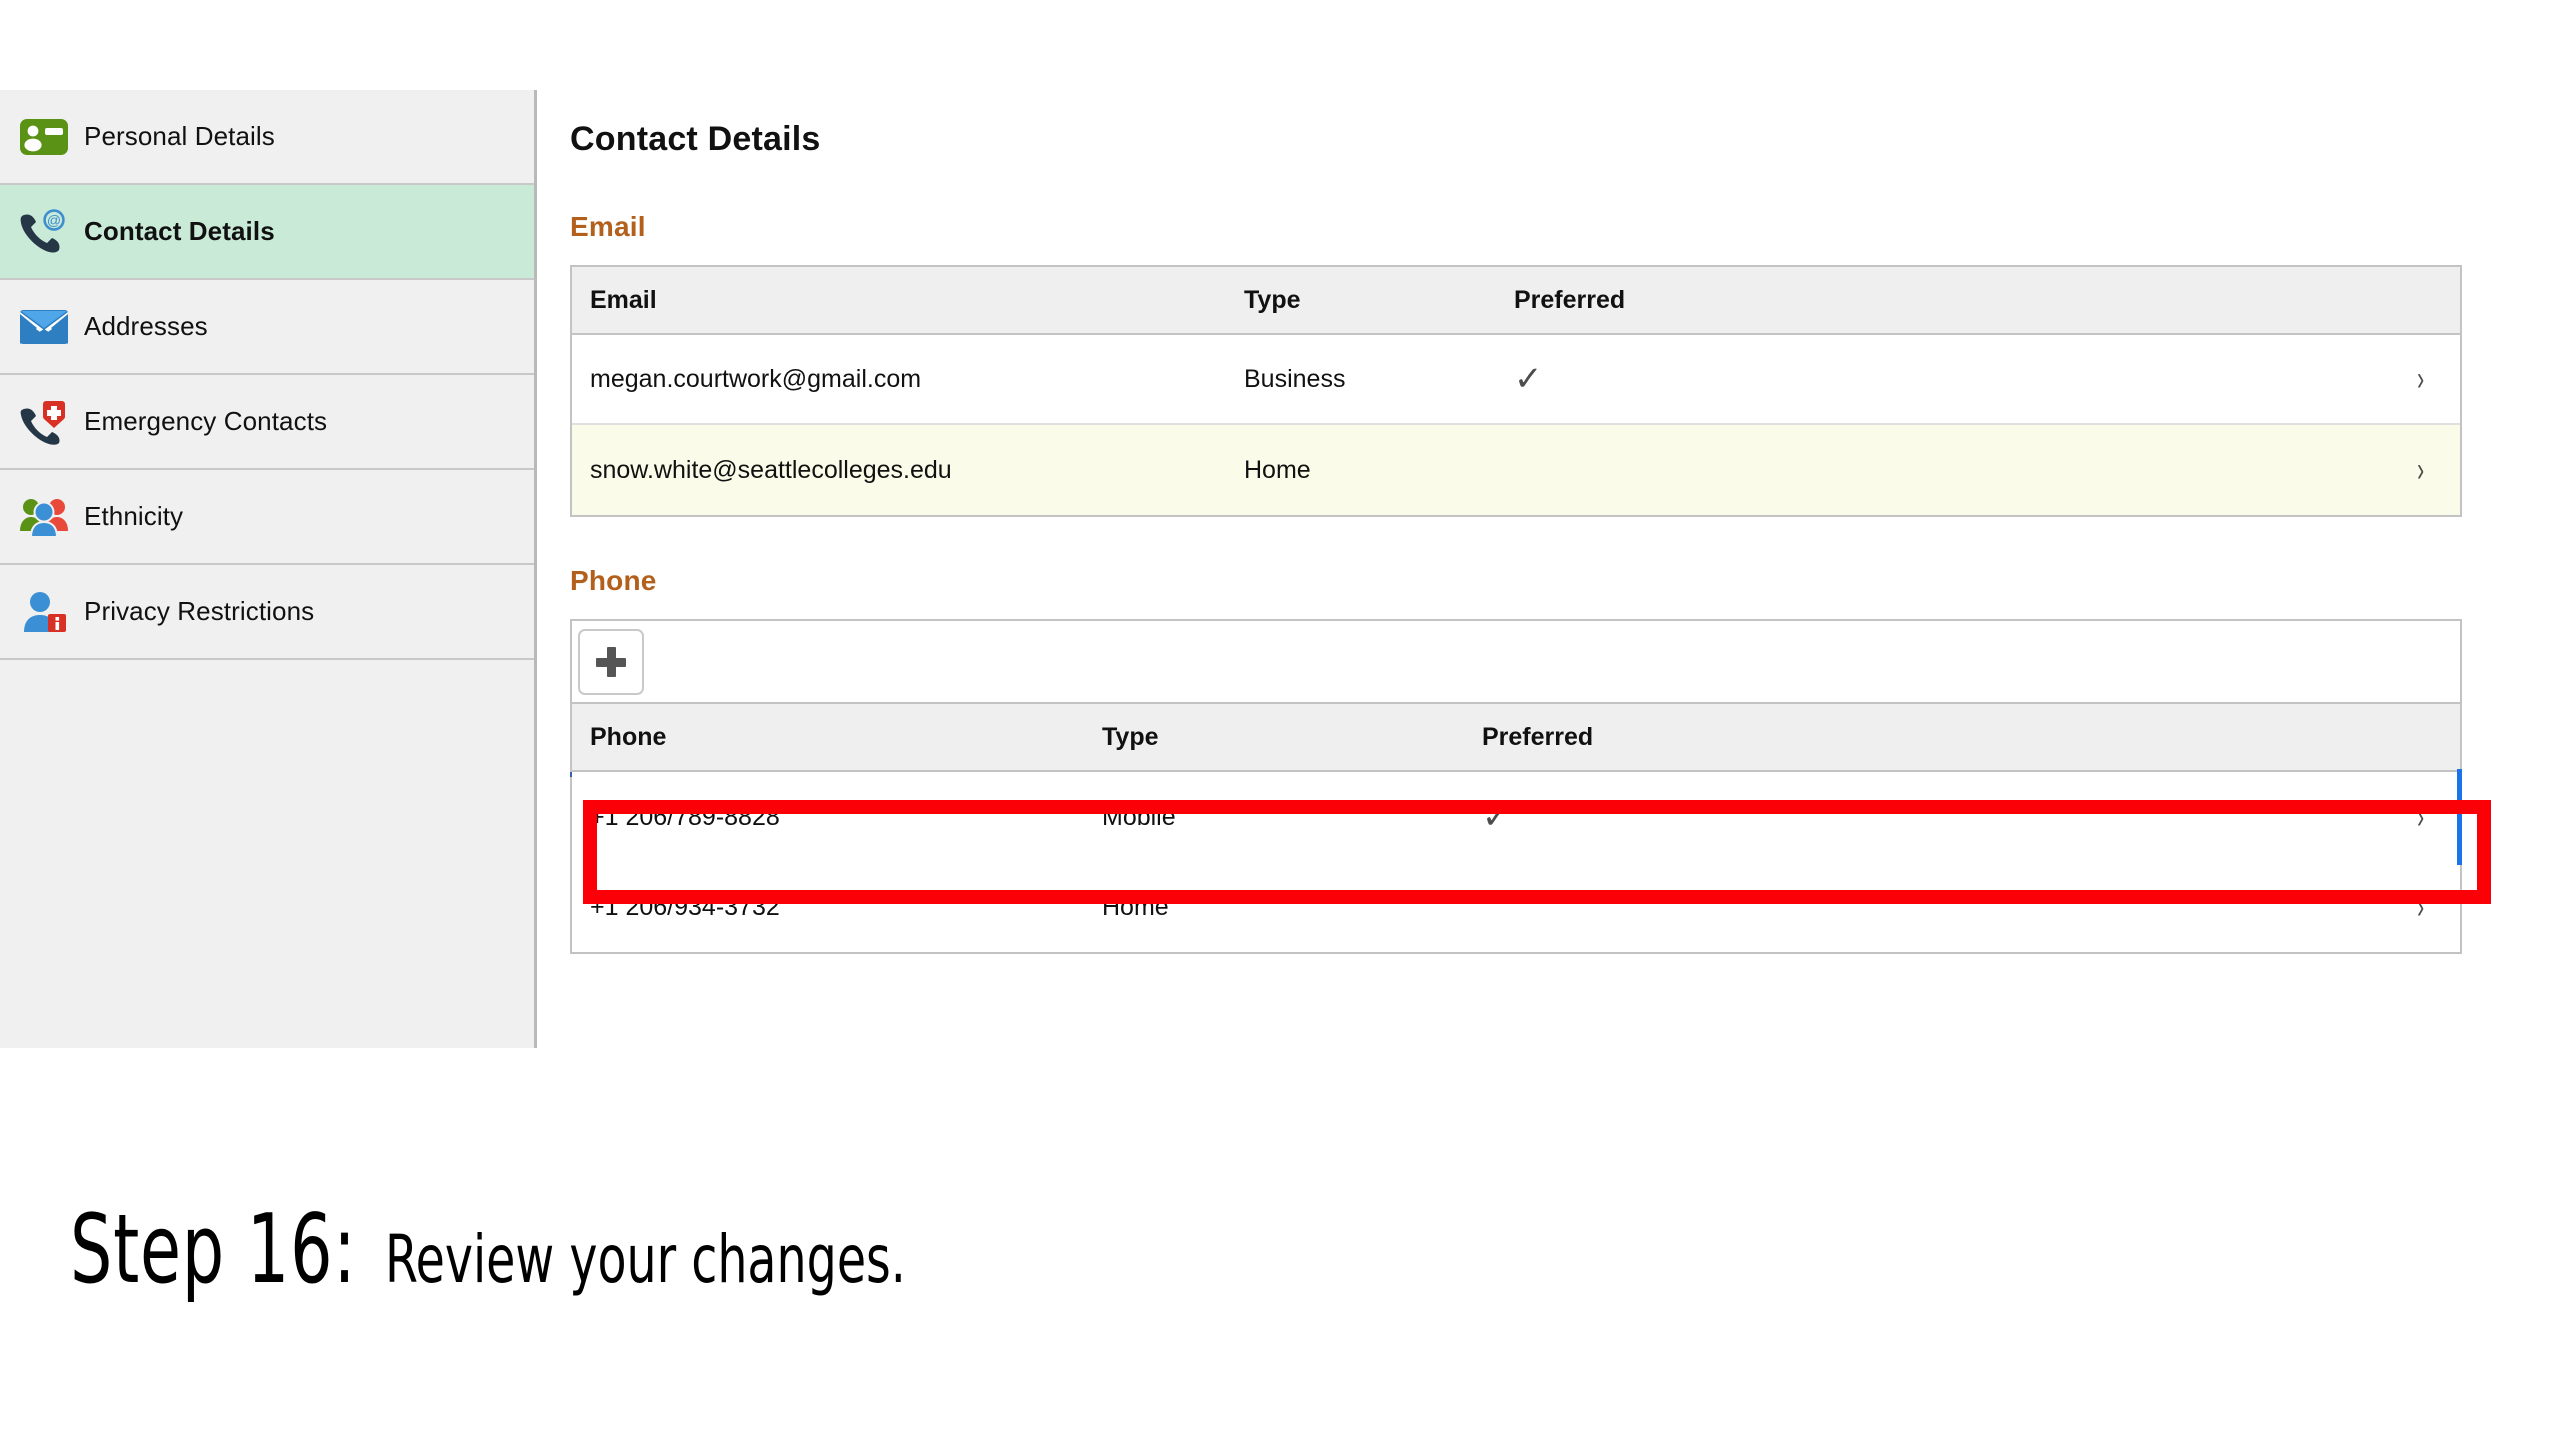 This screenshot has height=1440, width=2560. What do you see at coordinates (44, 612) in the screenshot?
I see `person-info-icon` at bounding box center [44, 612].